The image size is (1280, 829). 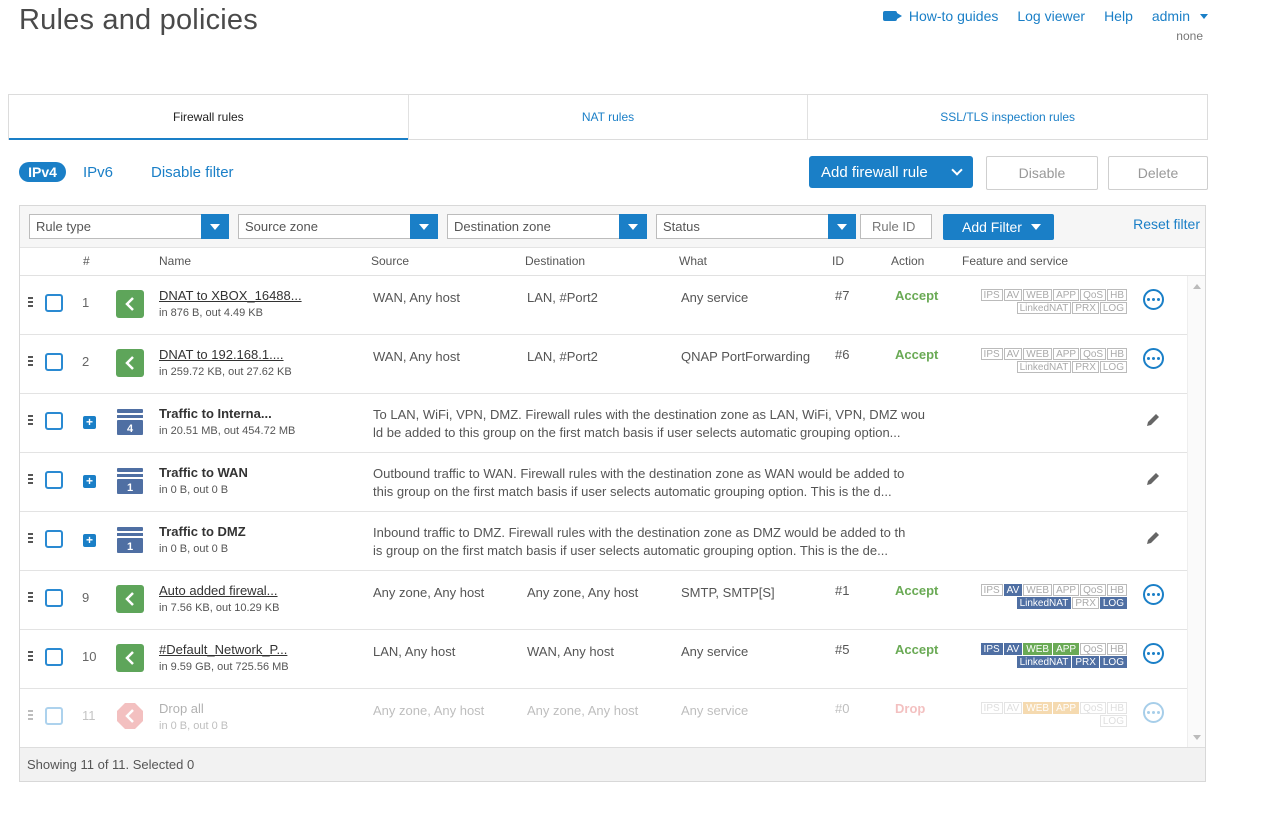 I want to click on disable-button: Disable, so click(x=1042, y=173).